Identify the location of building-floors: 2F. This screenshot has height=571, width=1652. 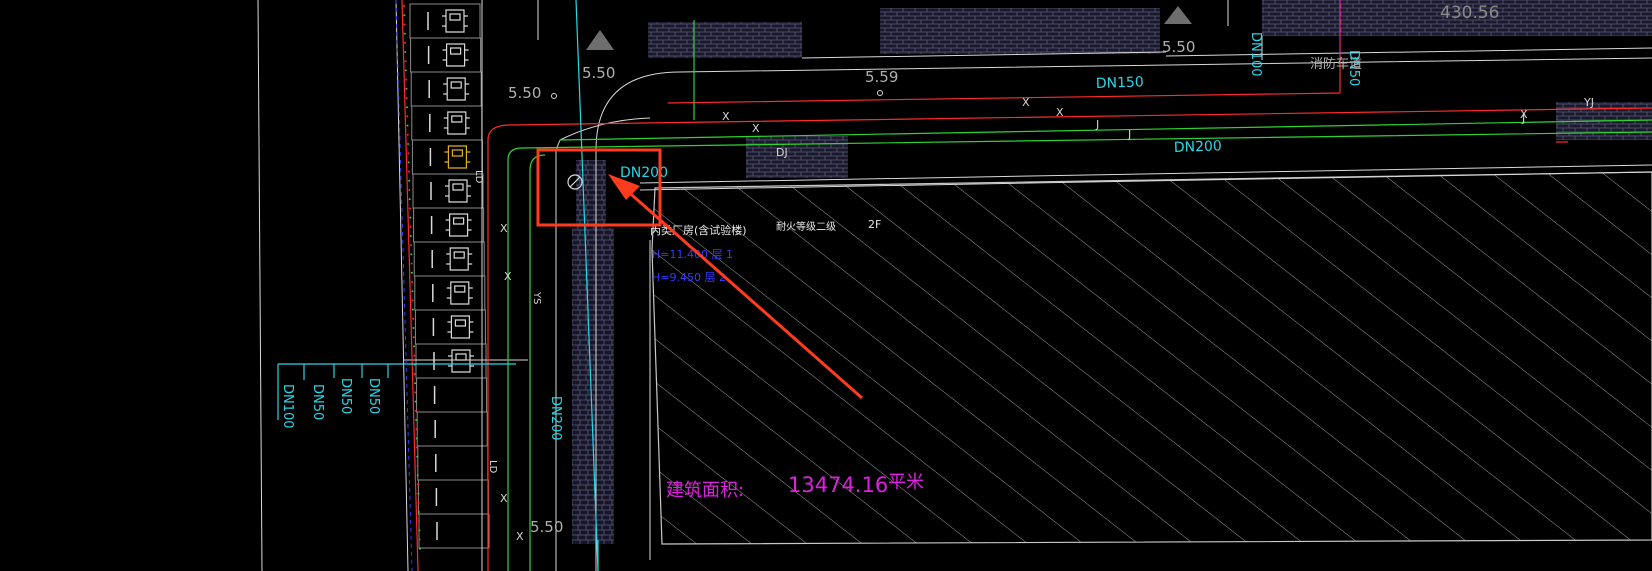
(874, 224).